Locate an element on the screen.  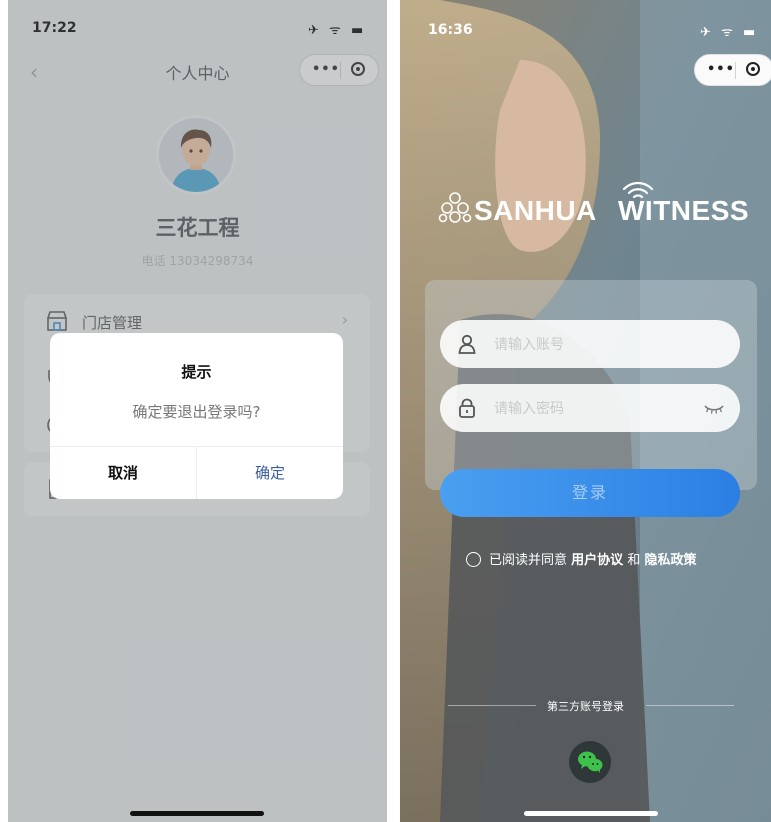
dialog-title: 提示 is located at coordinates (196, 372).